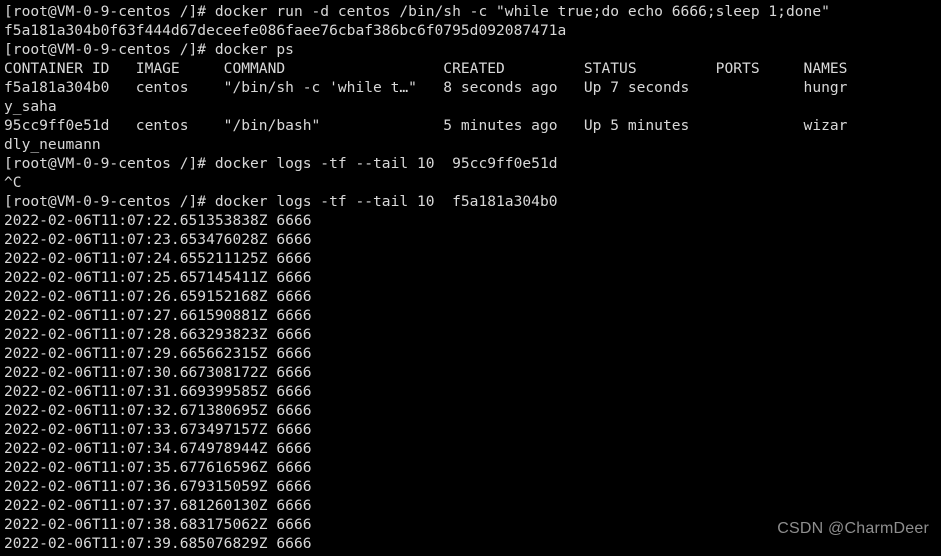 The width and height of the screenshot is (941, 556). Describe the element at coordinates (158, 429) in the screenshot. I see `terminal-line: 2022-02-06T11:07:33.673497157Z 6666` at that location.